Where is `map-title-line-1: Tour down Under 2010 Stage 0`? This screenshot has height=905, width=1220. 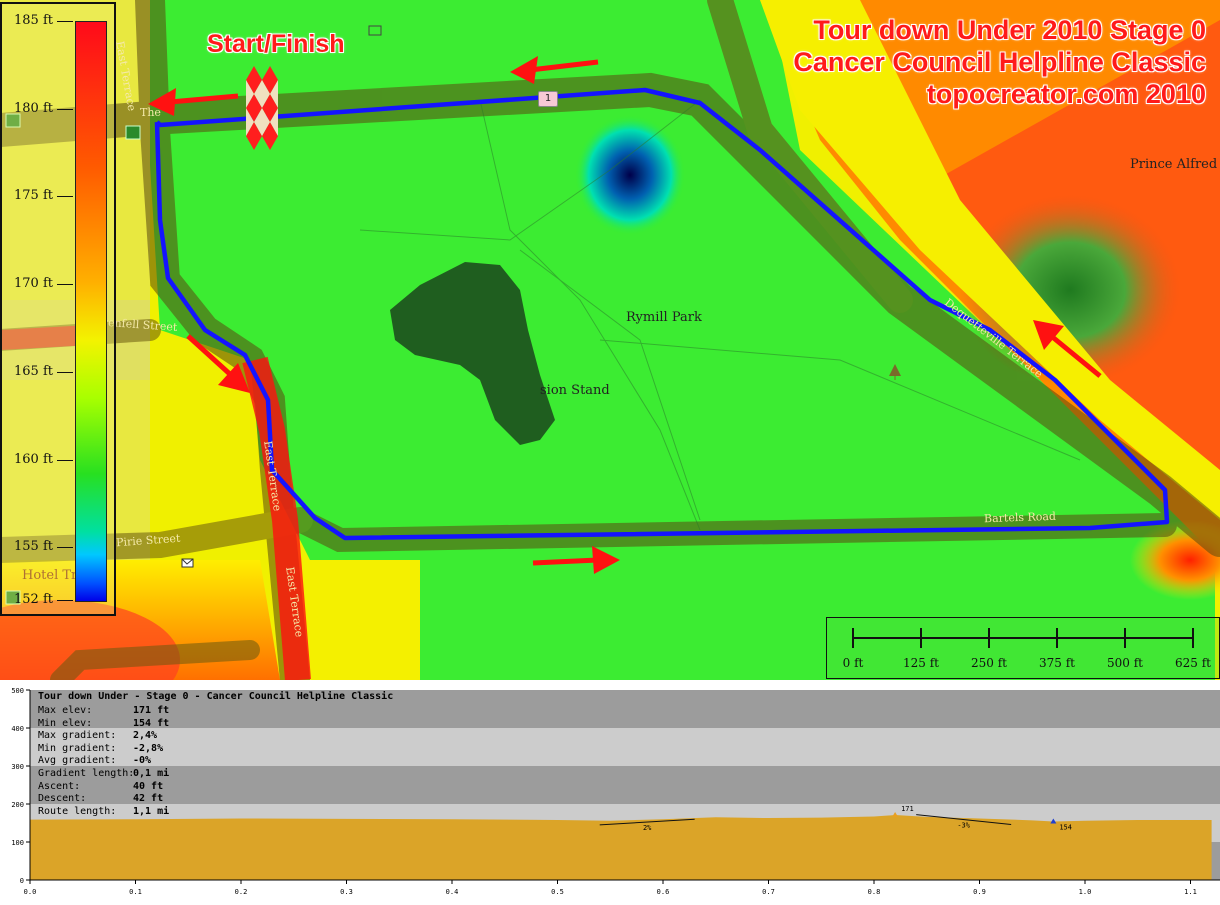 map-title-line-1: Tour down Under 2010 Stage 0 is located at coordinates (1009, 30).